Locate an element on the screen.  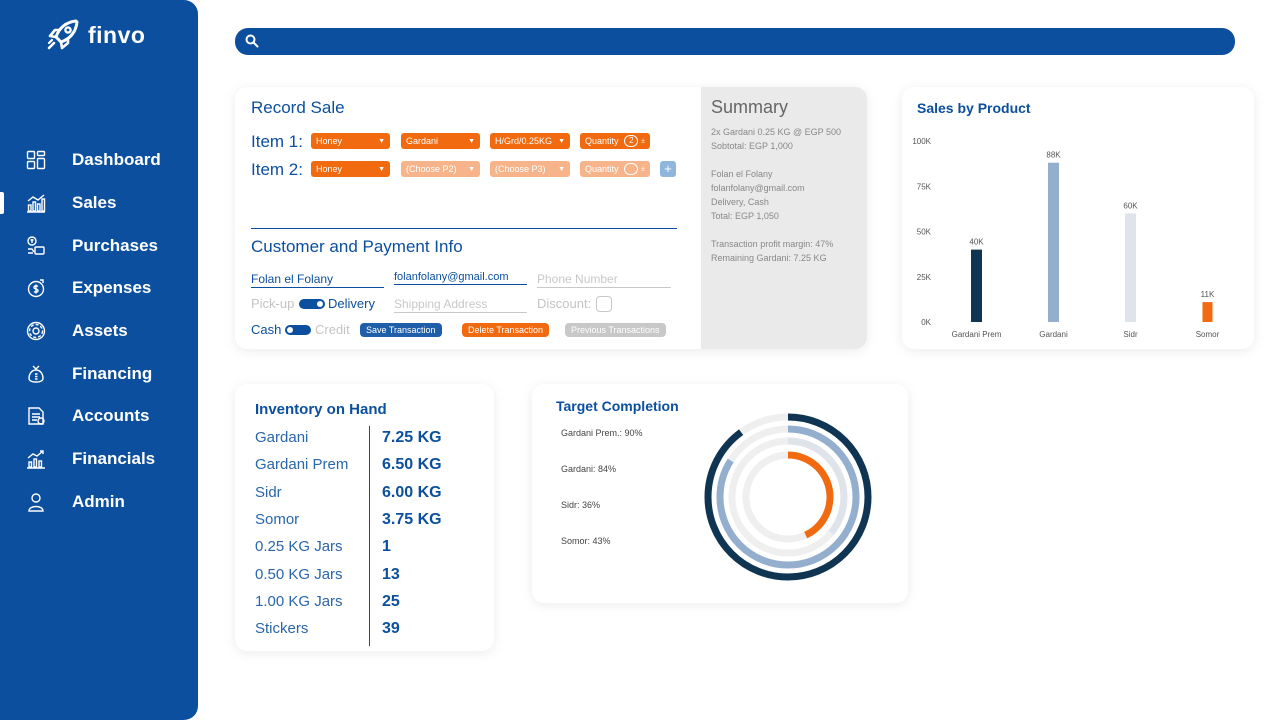
y-tick-label: 50K is located at coordinates (924, 232).